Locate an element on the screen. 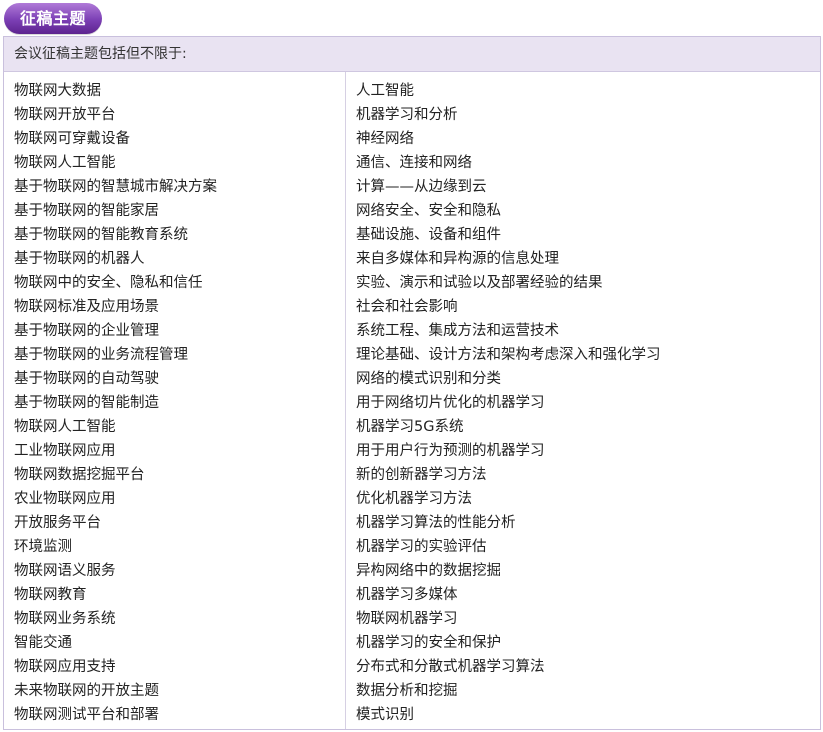 This screenshot has height=732, width=823. topic-item: 基于物联网的业务流程管理 is located at coordinates (101, 355).